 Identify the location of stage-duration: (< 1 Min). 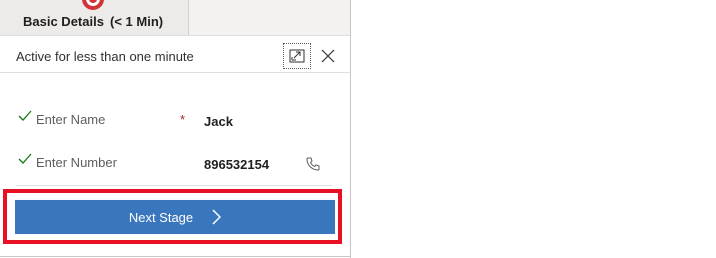
(137, 21).